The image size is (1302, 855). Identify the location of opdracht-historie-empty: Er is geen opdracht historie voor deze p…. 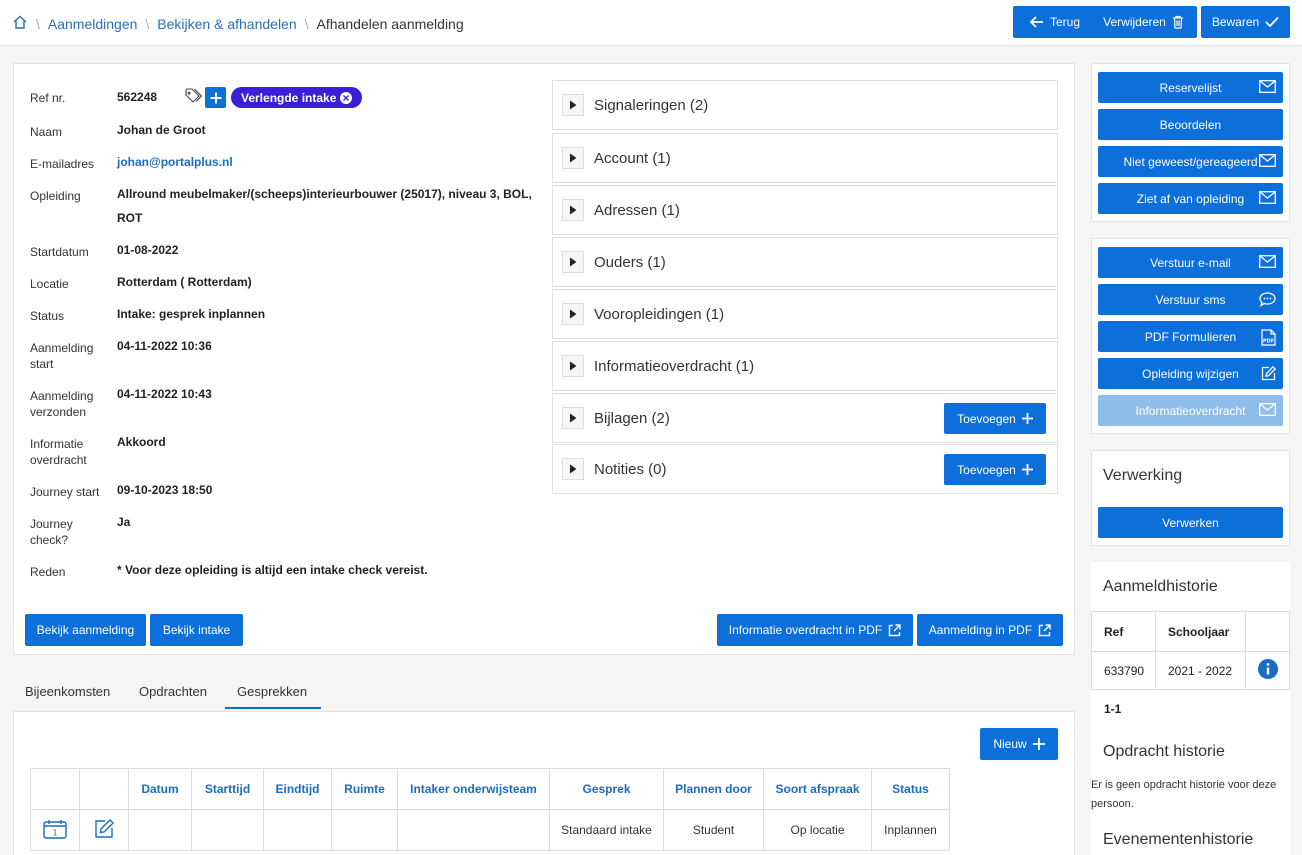
(1184, 794).